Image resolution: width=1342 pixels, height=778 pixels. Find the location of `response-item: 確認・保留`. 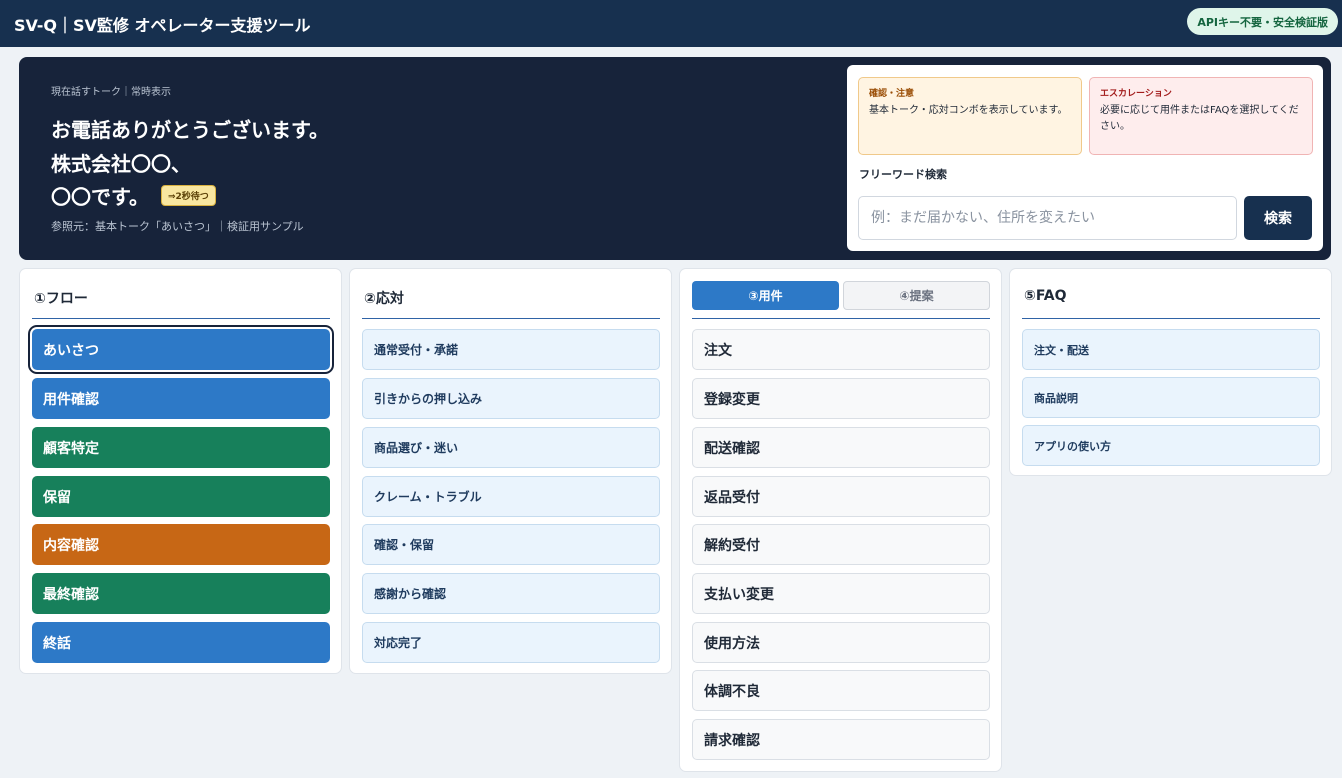

response-item: 確認・保留 is located at coordinates (511, 544).